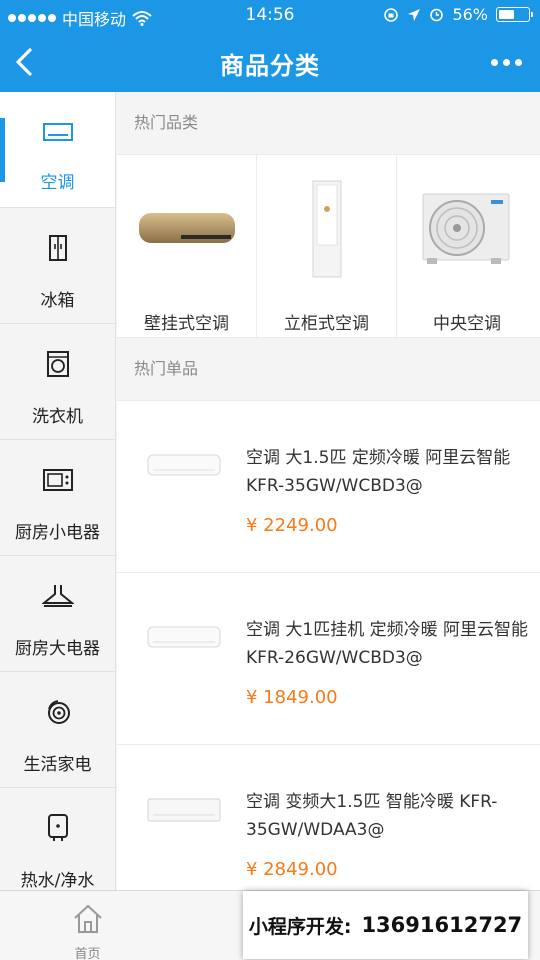 The height and width of the screenshot is (960, 540). What do you see at coordinates (57, 183) in the screenshot?
I see `sidebar-item-label: 空调` at bounding box center [57, 183].